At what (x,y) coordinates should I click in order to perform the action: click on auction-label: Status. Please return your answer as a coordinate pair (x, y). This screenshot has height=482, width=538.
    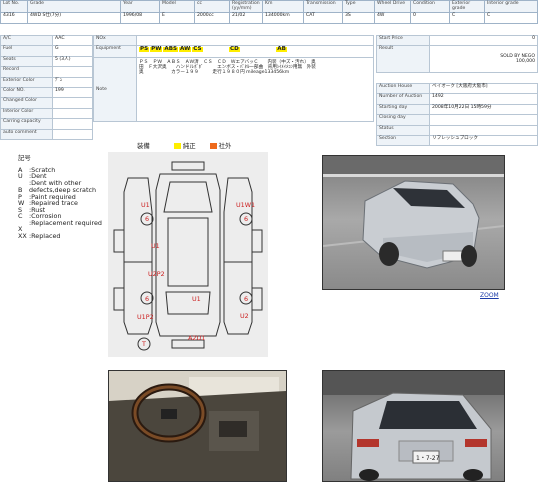
    Looking at the image, I should click on (403, 130).